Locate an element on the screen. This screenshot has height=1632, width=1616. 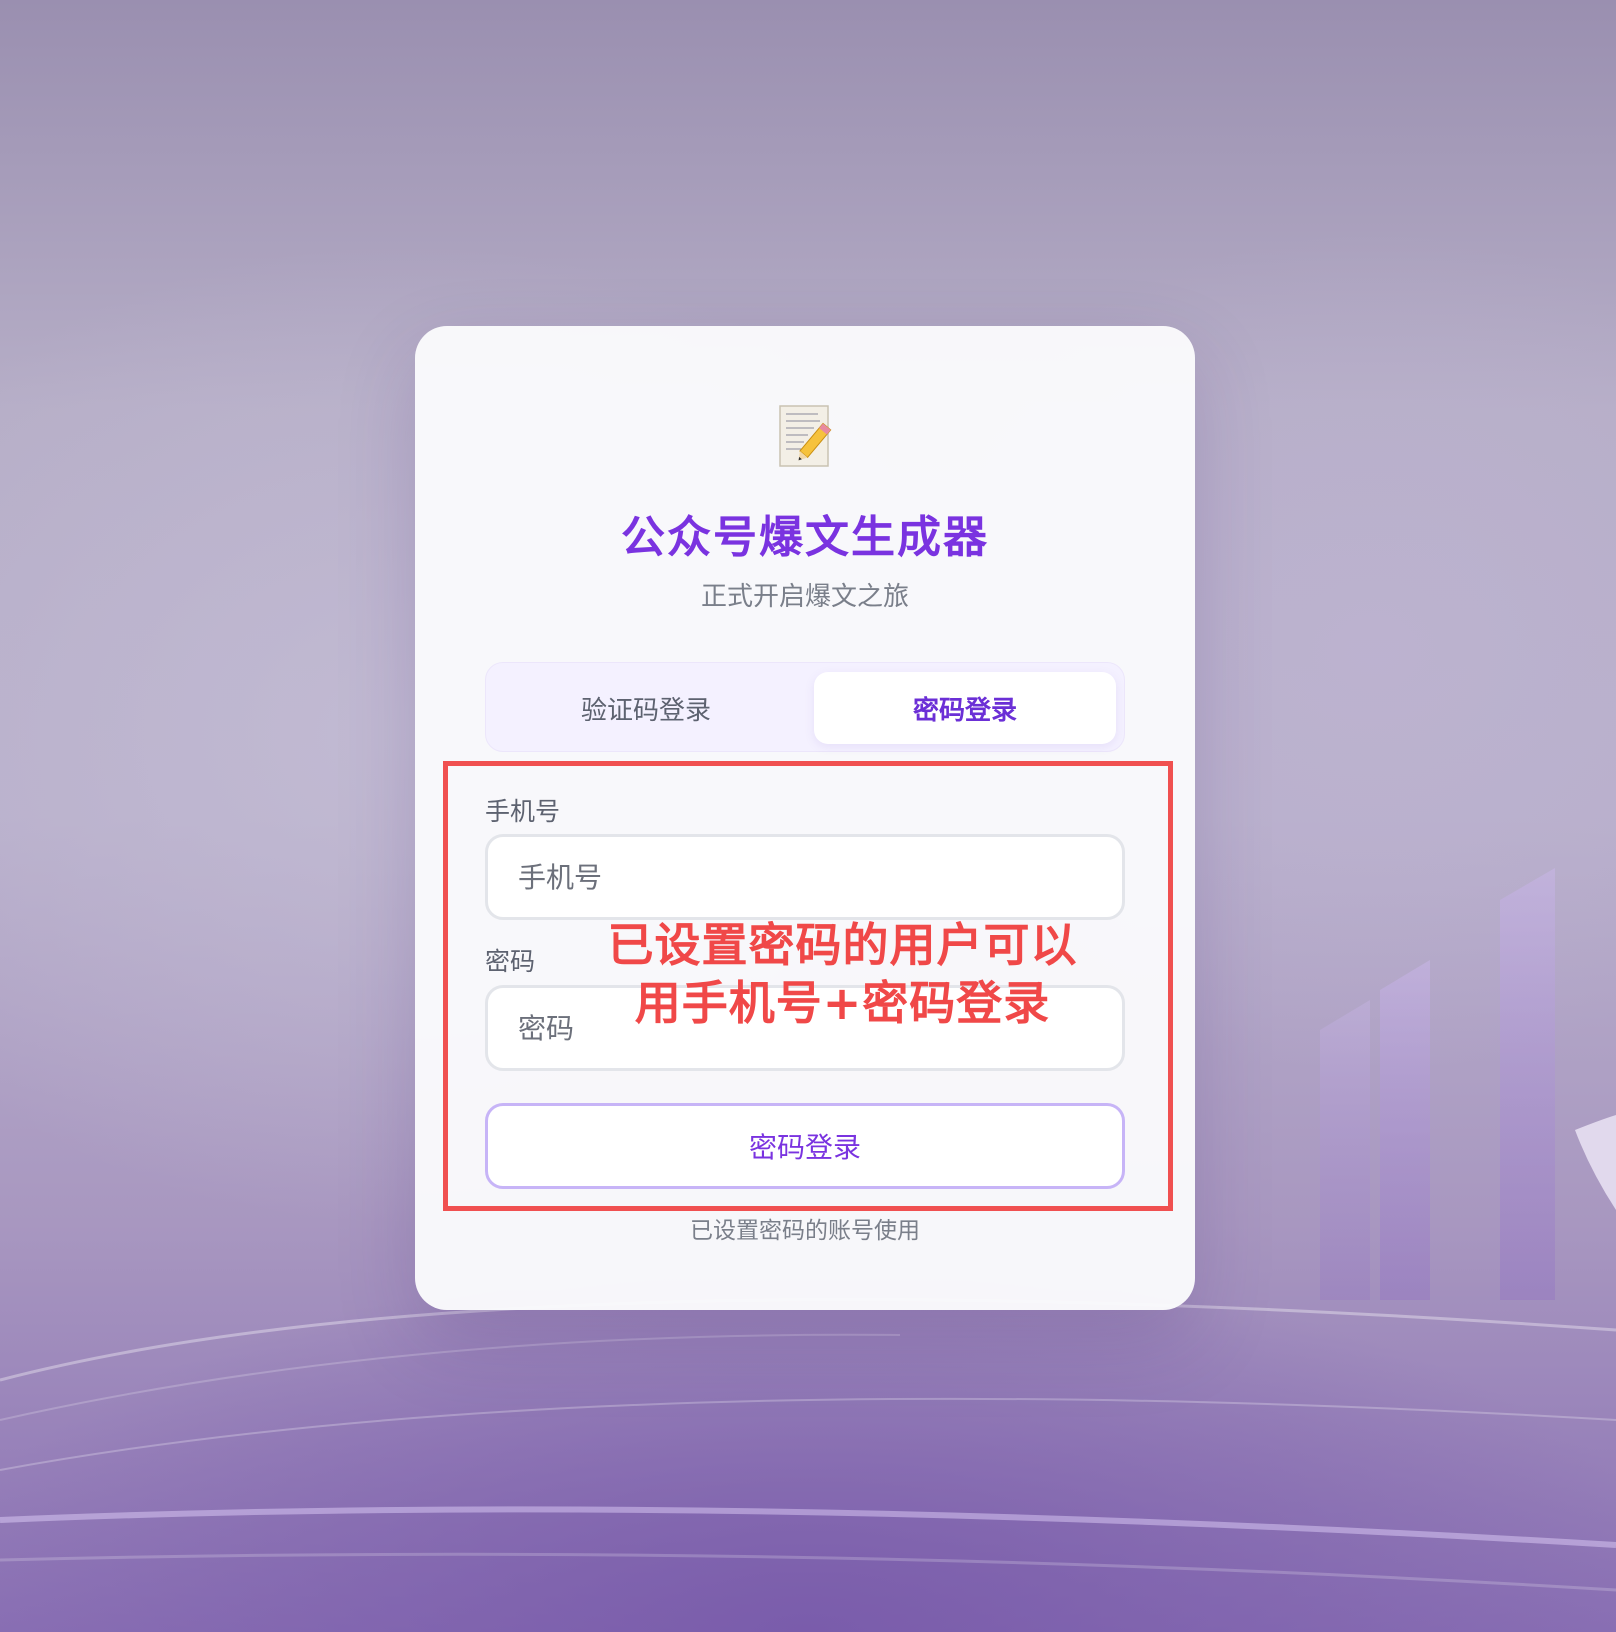
app-subtitle: 正式开启爆文之旅 is located at coordinates (804, 597).